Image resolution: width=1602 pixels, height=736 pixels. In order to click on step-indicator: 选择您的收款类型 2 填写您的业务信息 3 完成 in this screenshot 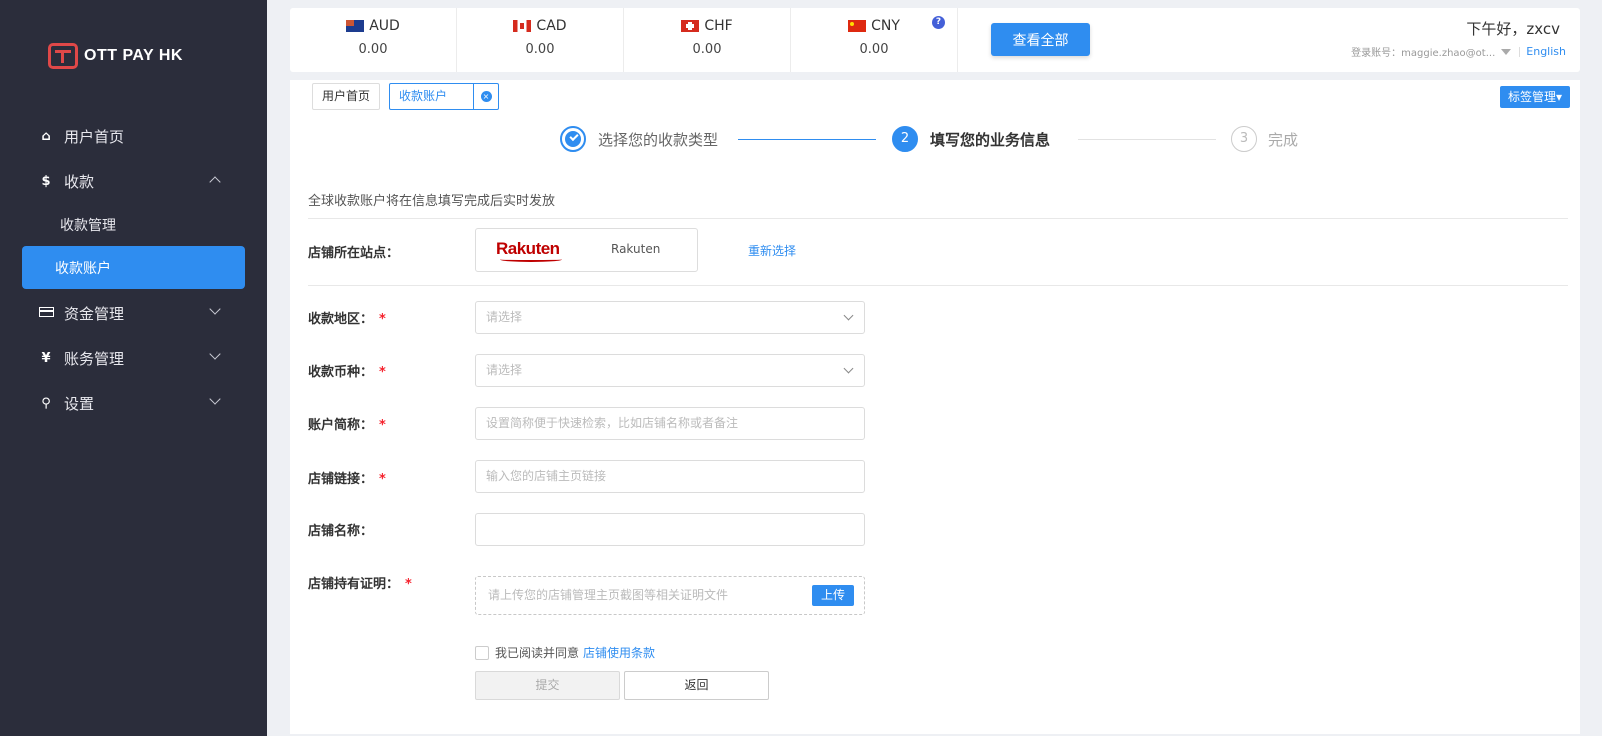, I will do `click(940, 139)`.